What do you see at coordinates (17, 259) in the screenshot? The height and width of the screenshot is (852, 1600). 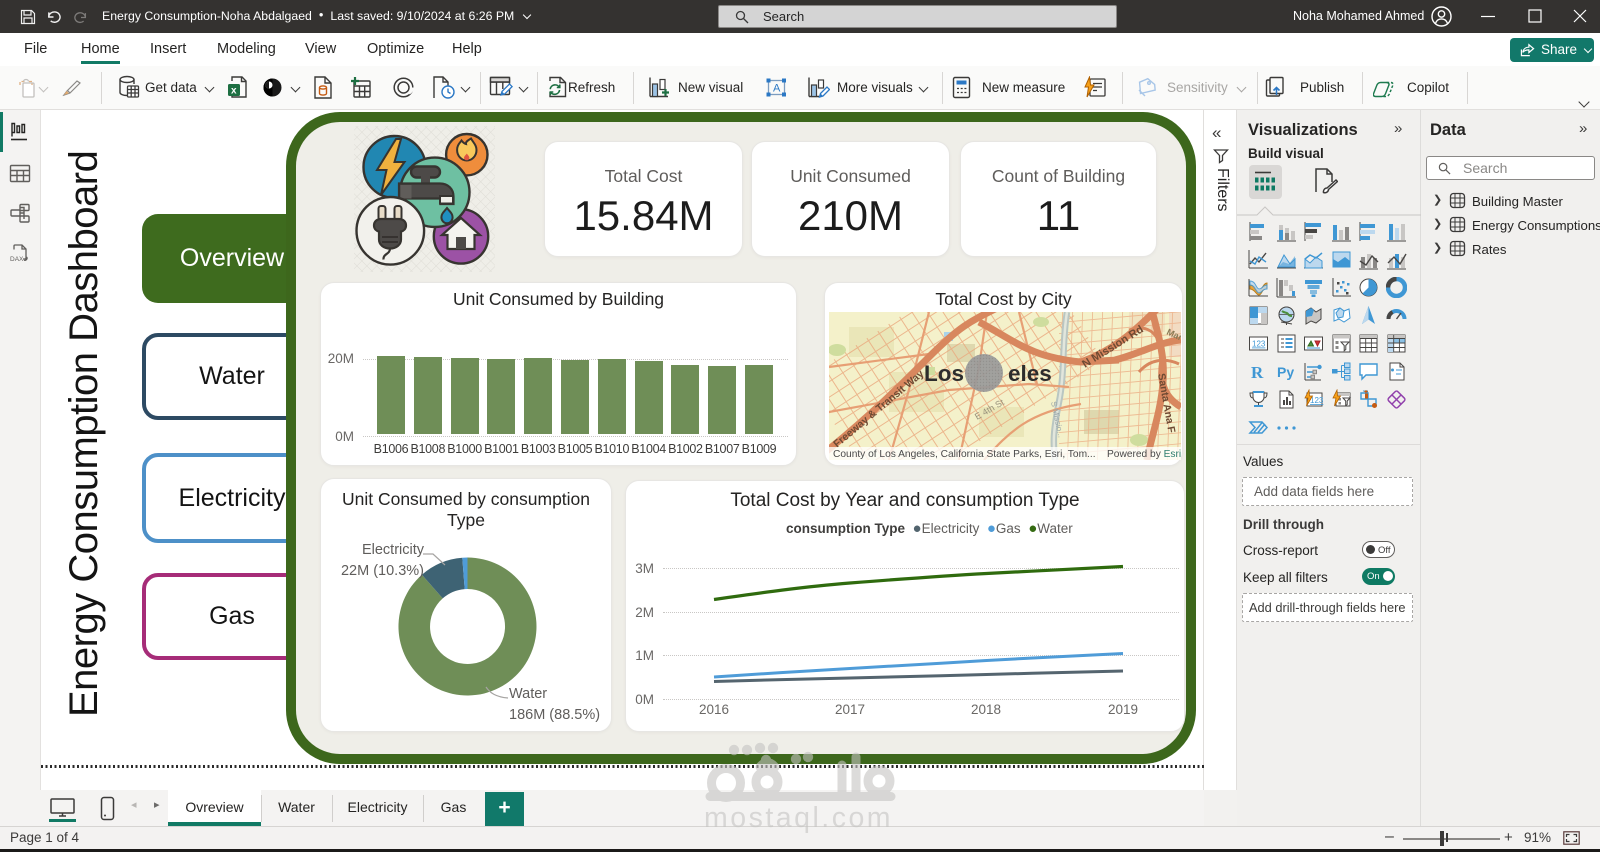 I see `svg-text: DAX` at bounding box center [17, 259].